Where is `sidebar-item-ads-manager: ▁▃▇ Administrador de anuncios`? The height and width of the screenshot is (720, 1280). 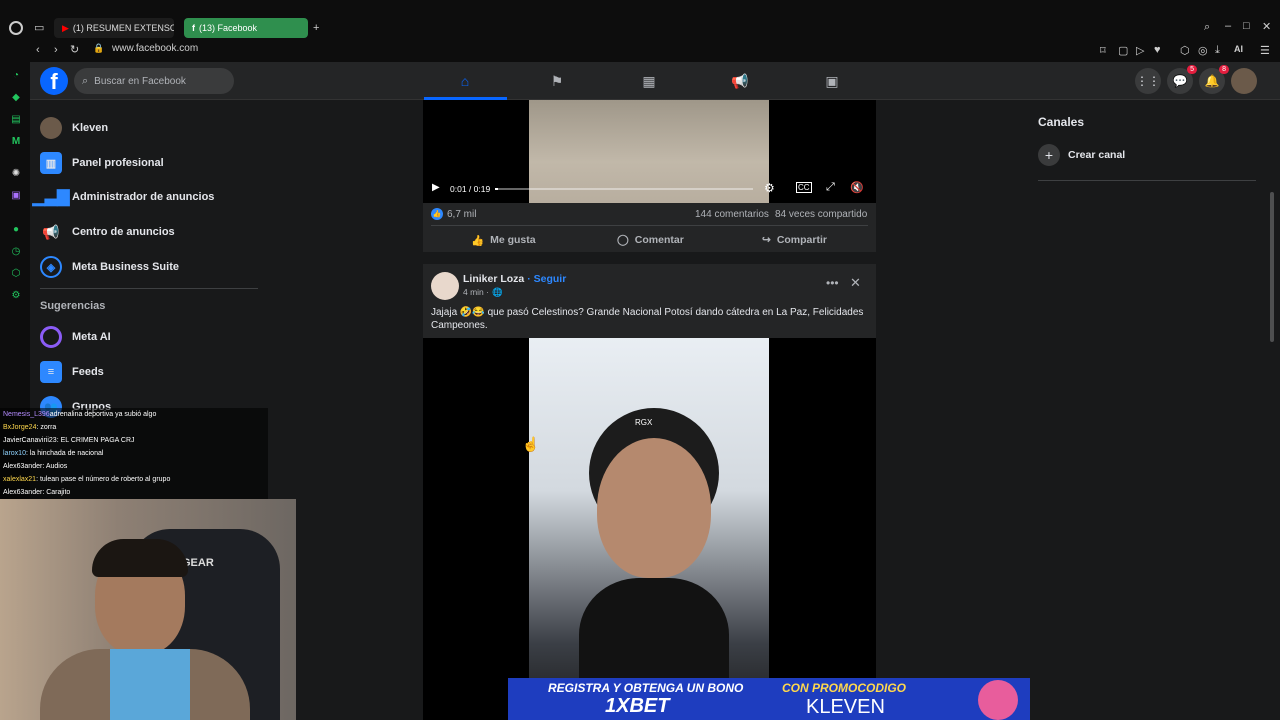 sidebar-item-ads-manager: ▁▃▇ Administrador de anuncios is located at coordinates (124, 197).